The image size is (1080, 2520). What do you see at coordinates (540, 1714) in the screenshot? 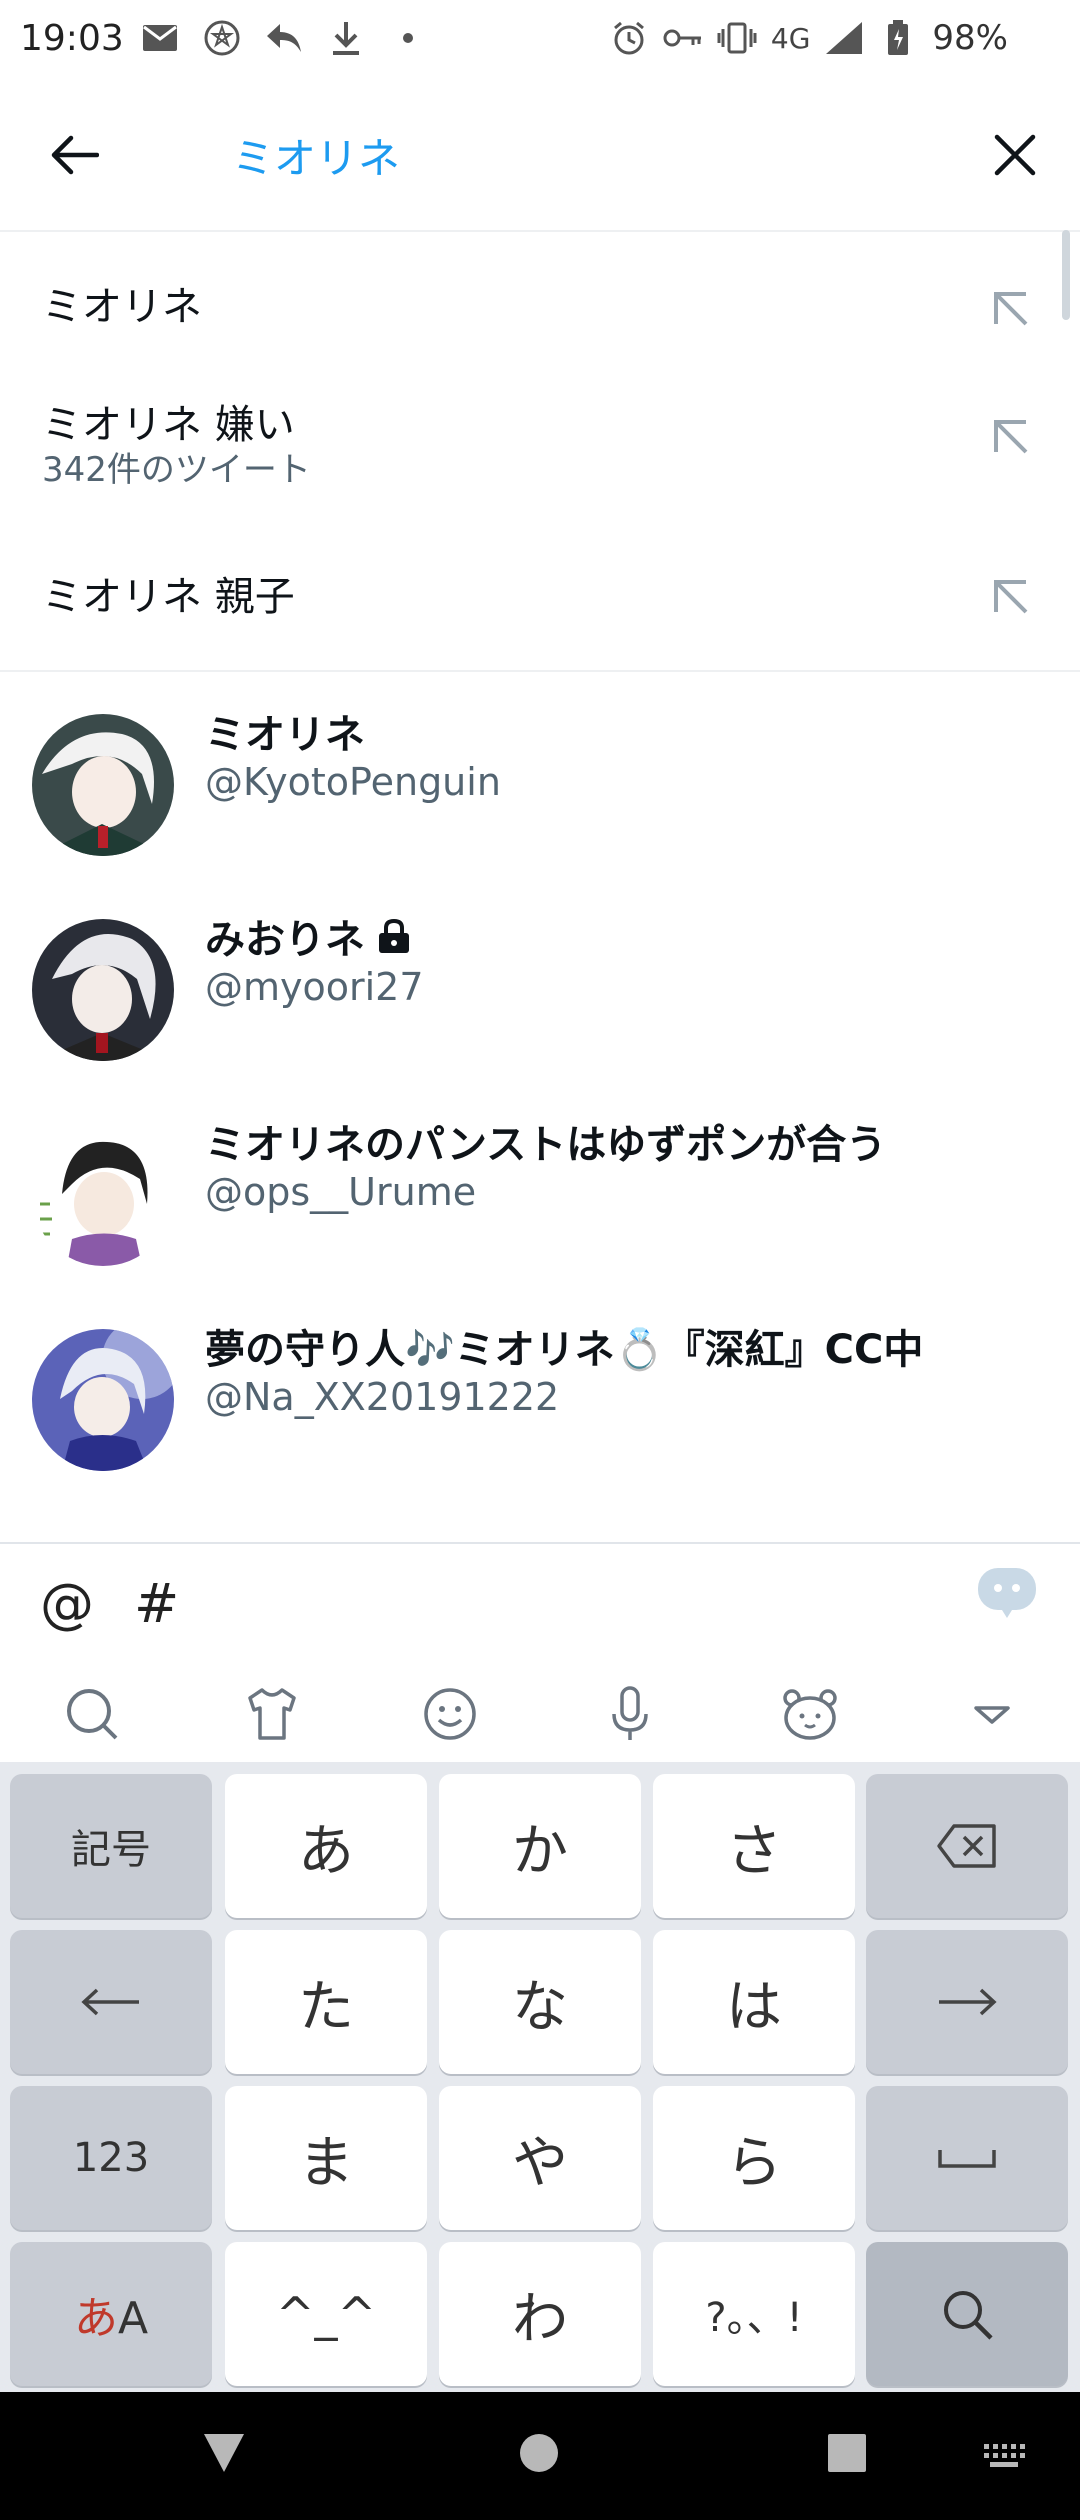
I see `keyboard-tools` at bounding box center [540, 1714].